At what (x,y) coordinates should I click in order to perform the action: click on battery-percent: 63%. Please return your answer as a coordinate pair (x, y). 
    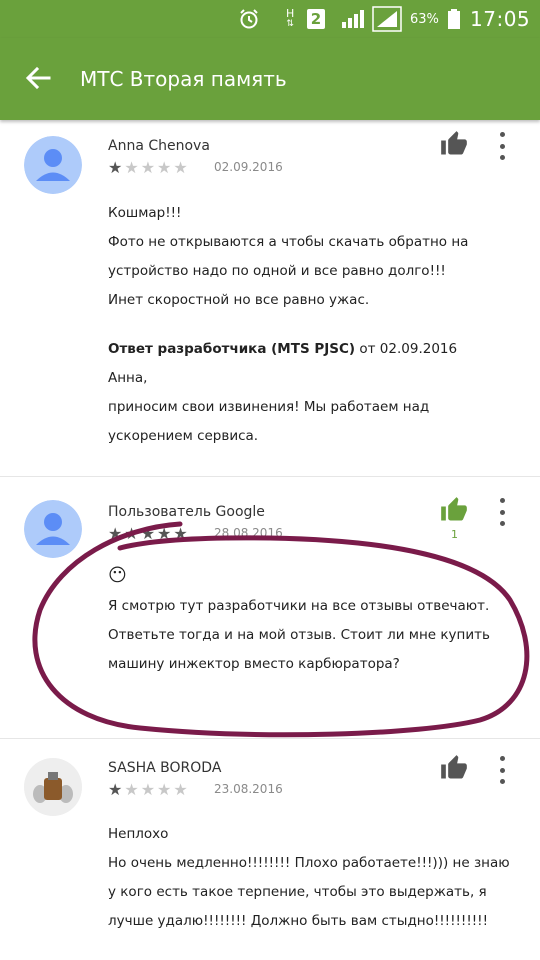
    Looking at the image, I should click on (424, 19).